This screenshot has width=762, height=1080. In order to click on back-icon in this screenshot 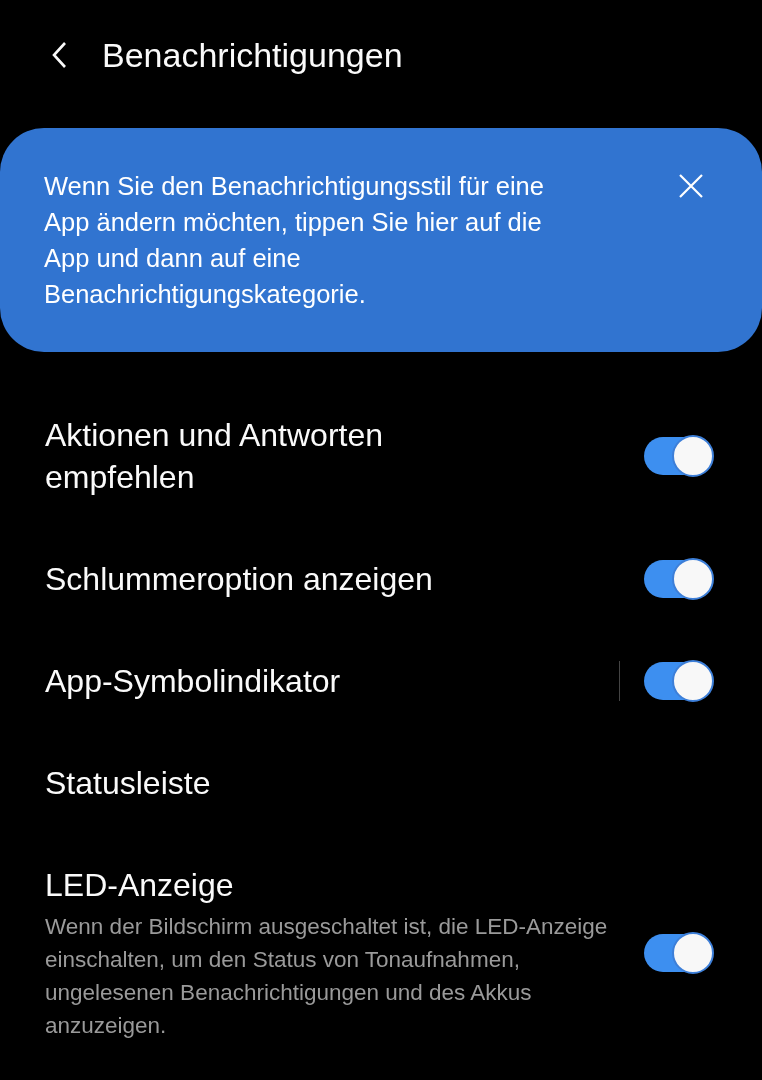, I will do `click(59, 55)`.